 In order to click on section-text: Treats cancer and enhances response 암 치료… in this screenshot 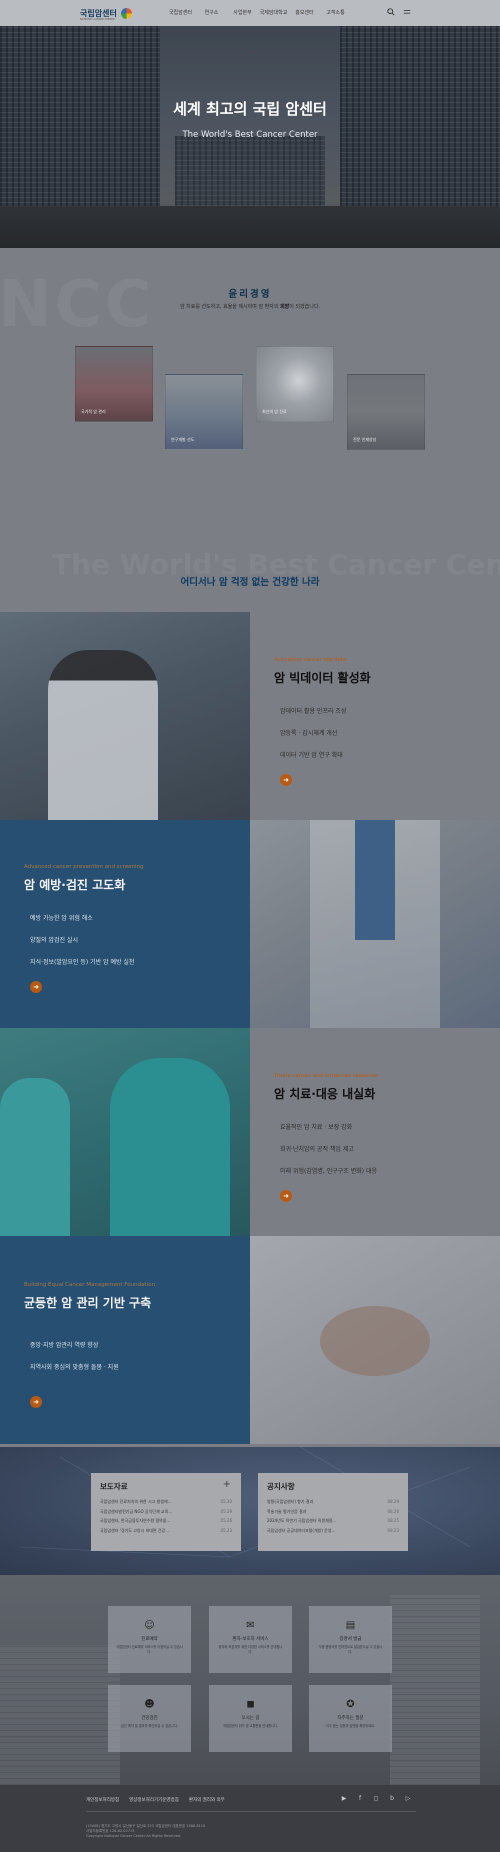, I will do `click(375, 1132)`.